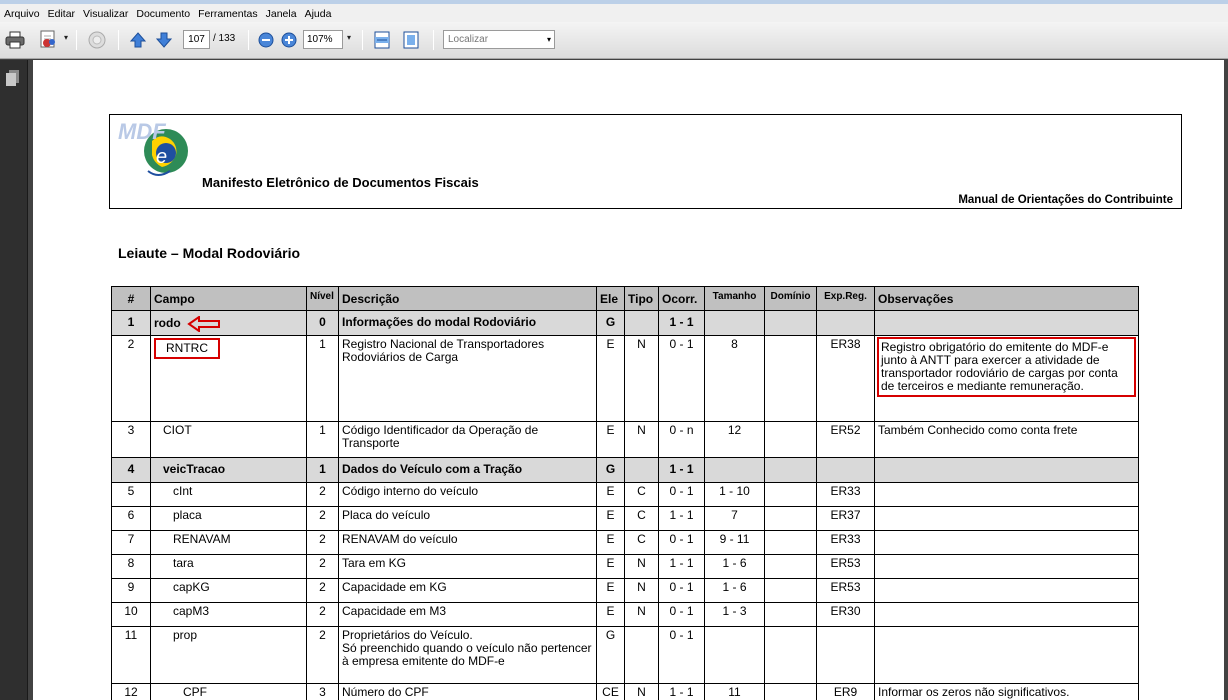  I want to click on cell-campo: rodo, so click(228, 323).